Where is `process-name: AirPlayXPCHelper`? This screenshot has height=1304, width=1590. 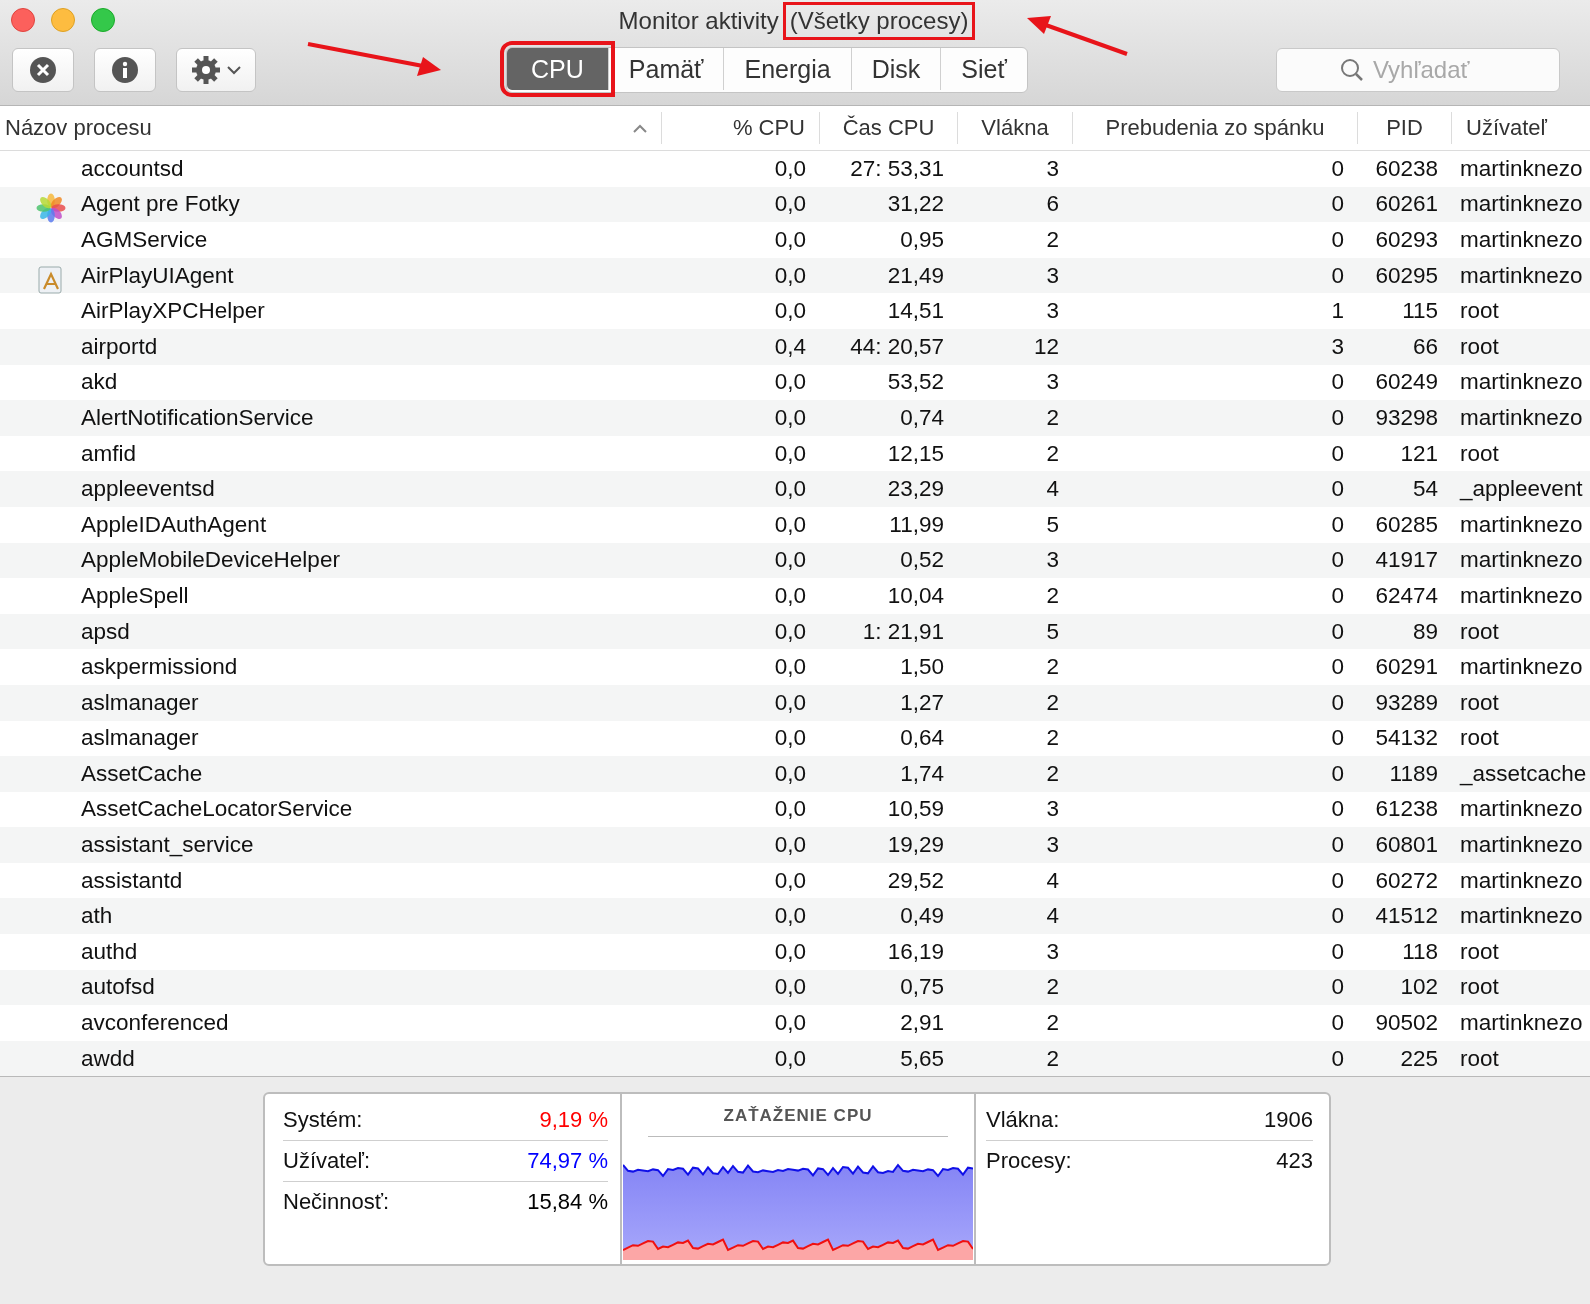
process-name: AirPlayXPCHelper is located at coordinates (173, 311).